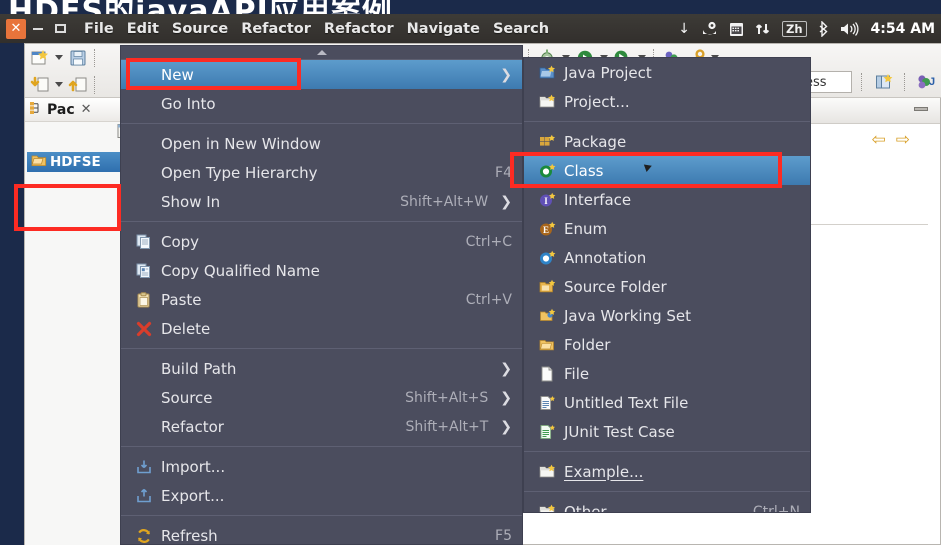 The image size is (941, 545). I want to click on submenu-item-label: JUnit Test Case, so click(619, 431).